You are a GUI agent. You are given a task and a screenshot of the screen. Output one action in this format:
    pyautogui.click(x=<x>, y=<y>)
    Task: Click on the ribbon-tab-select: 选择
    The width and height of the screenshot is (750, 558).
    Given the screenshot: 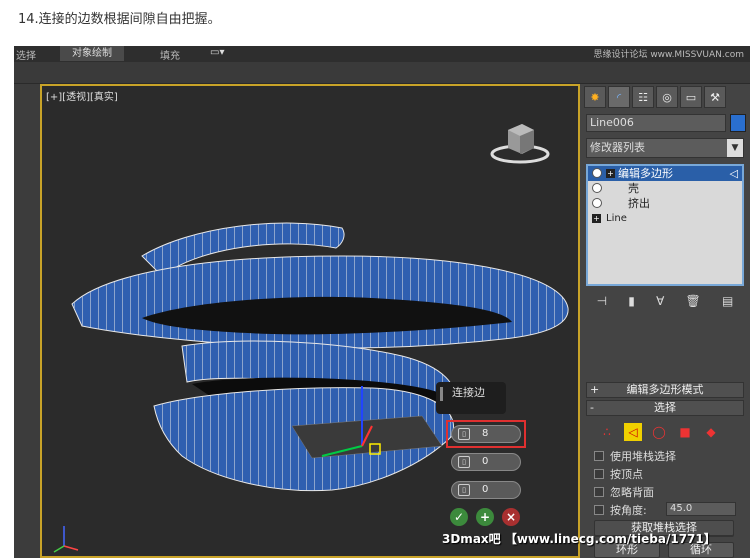 What is the action you would take?
    pyautogui.click(x=26, y=54)
    